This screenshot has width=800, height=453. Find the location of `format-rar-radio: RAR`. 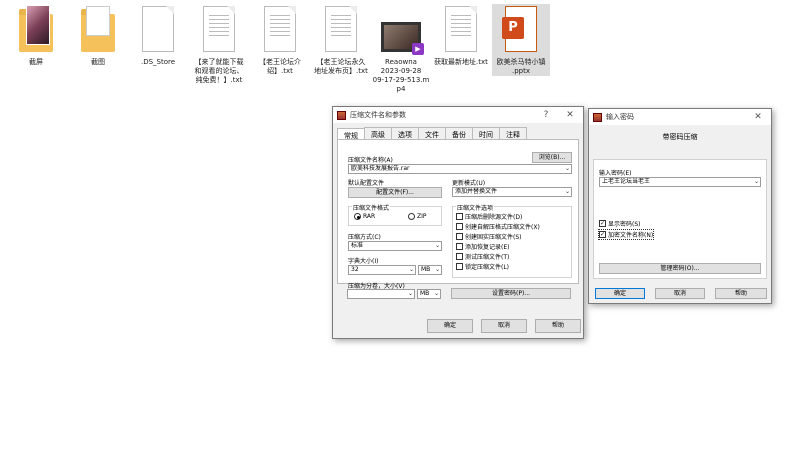

format-rar-radio: RAR is located at coordinates (364, 216).